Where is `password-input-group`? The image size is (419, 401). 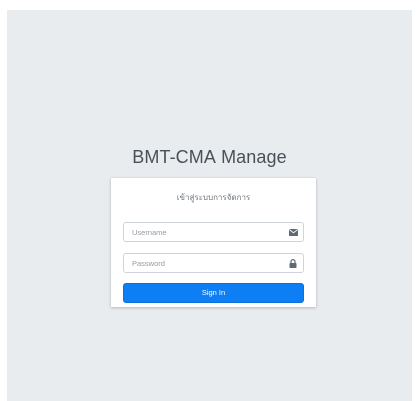
password-input-group is located at coordinates (213, 263).